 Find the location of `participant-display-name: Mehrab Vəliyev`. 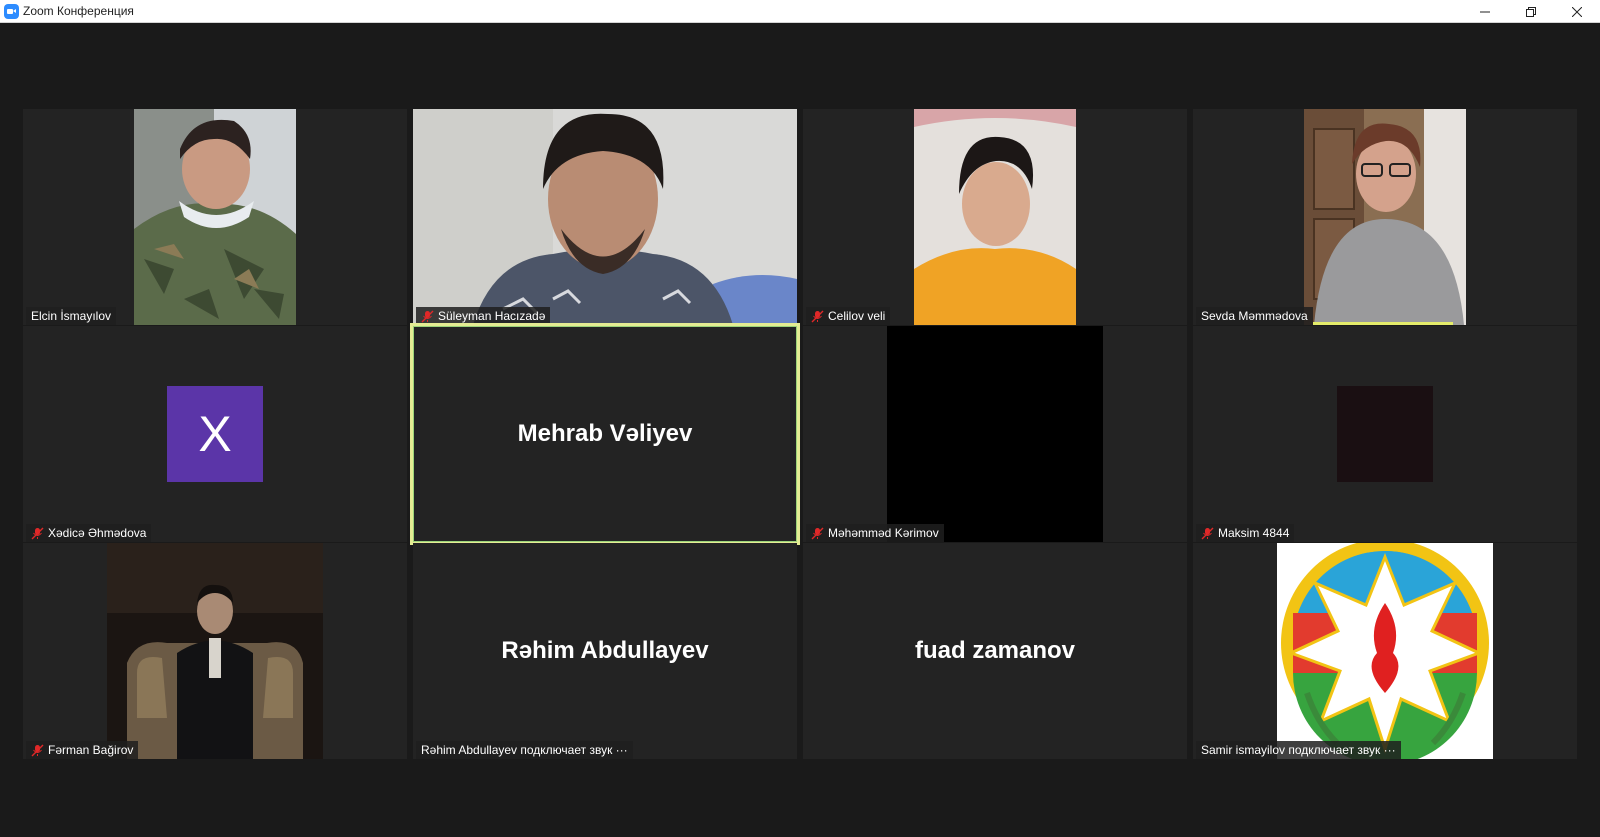

participant-display-name: Mehrab Vəliyev is located at coordinates (605, 433).